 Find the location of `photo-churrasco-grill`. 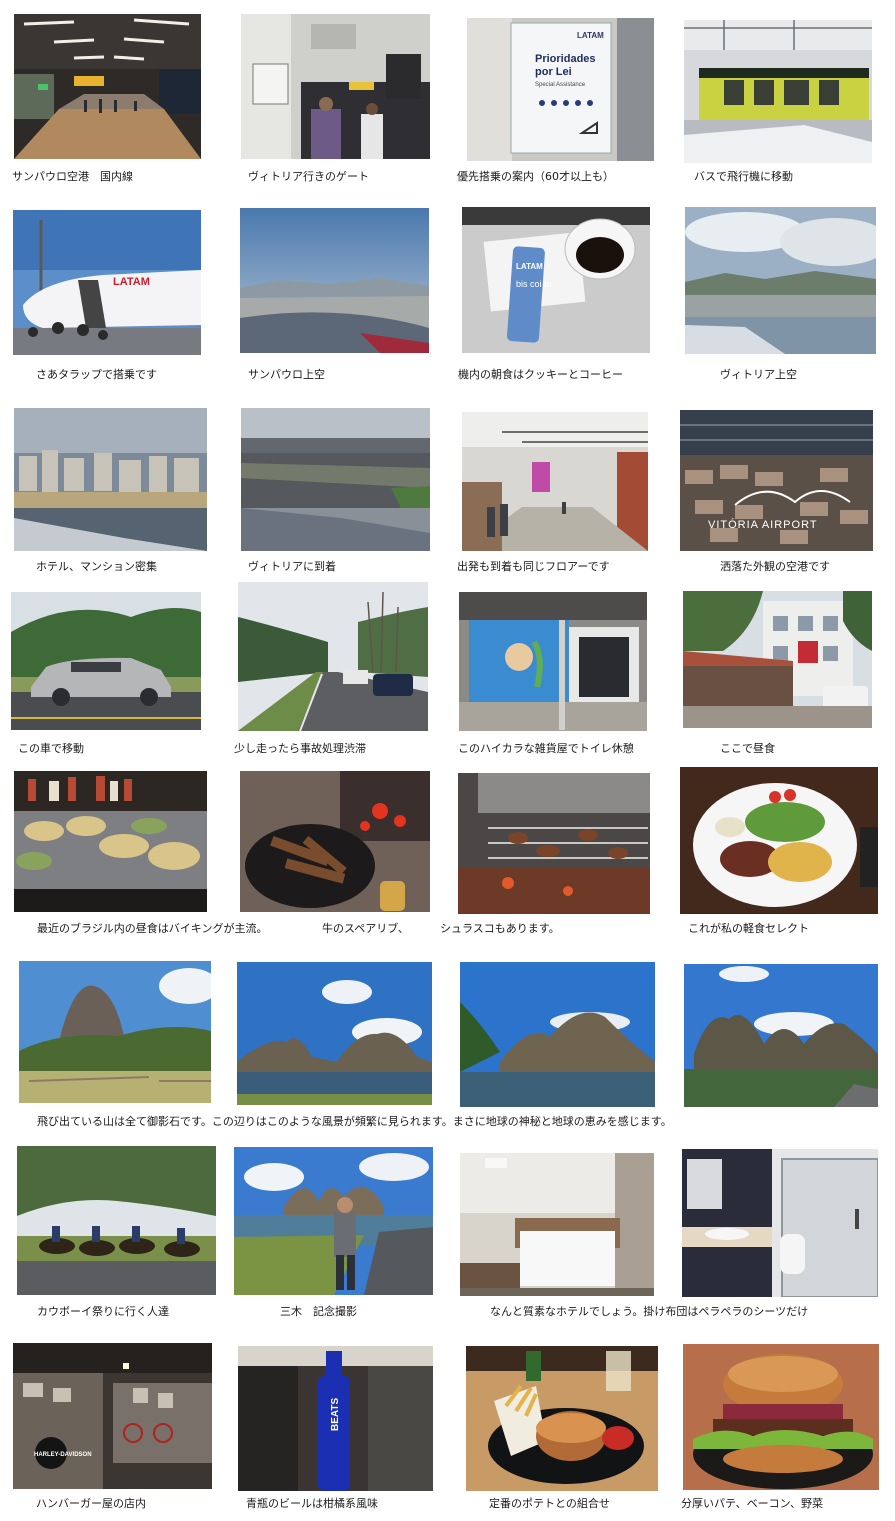

photo-churrasco-grill is located at coordinates (554, 843).